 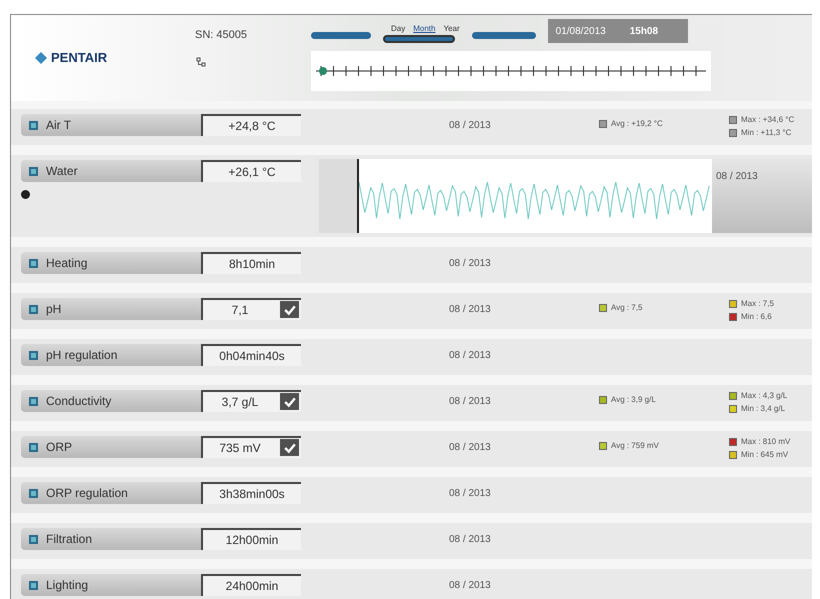 What do you see at coordinates (637, 124) in the screenshot?
I see `stat-text: Avg : +19,2 °C` at bounding box center [637, 124].